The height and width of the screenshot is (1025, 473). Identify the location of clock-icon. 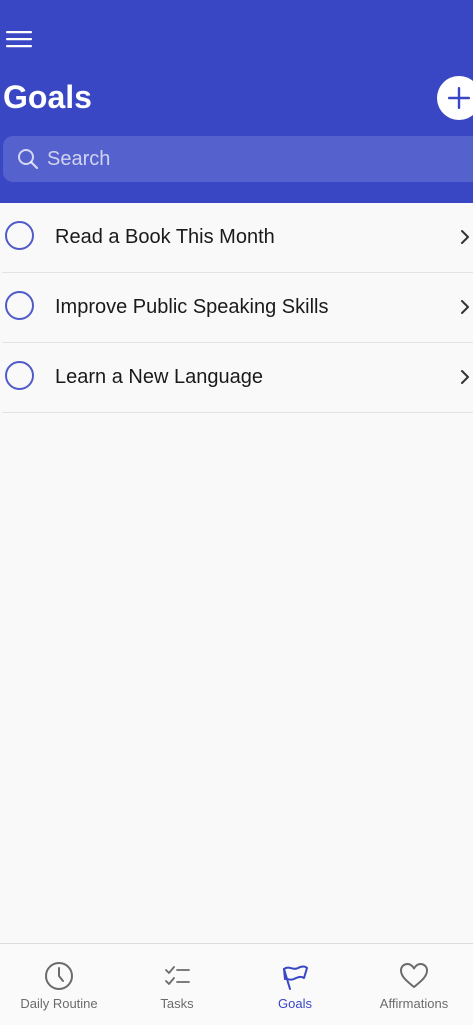
(59, 976).